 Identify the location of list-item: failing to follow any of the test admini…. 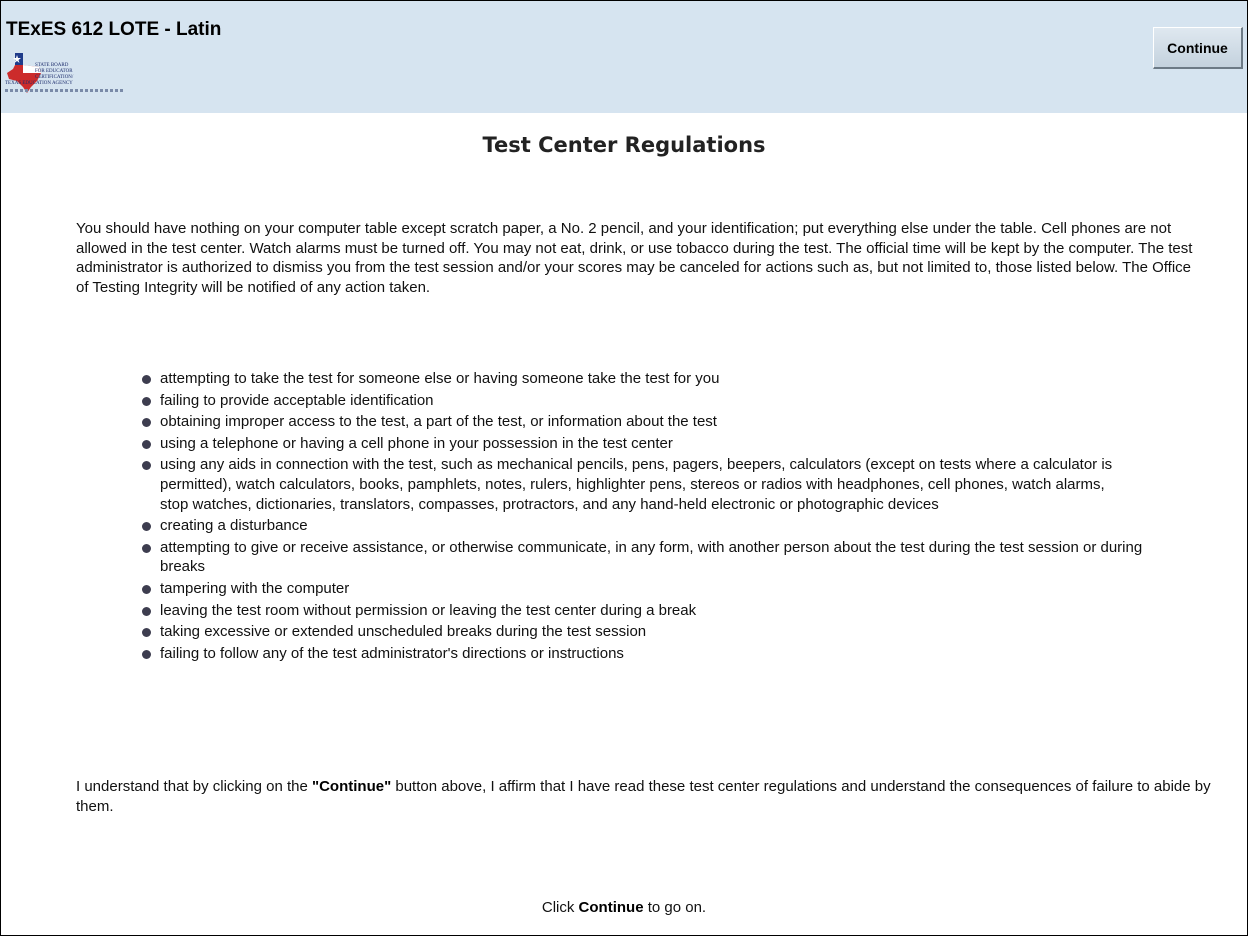
(669, 654).